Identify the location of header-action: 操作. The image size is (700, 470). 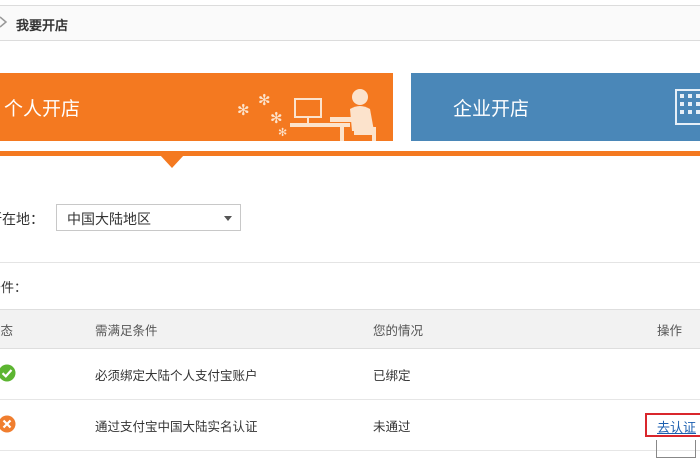
(670, 330).